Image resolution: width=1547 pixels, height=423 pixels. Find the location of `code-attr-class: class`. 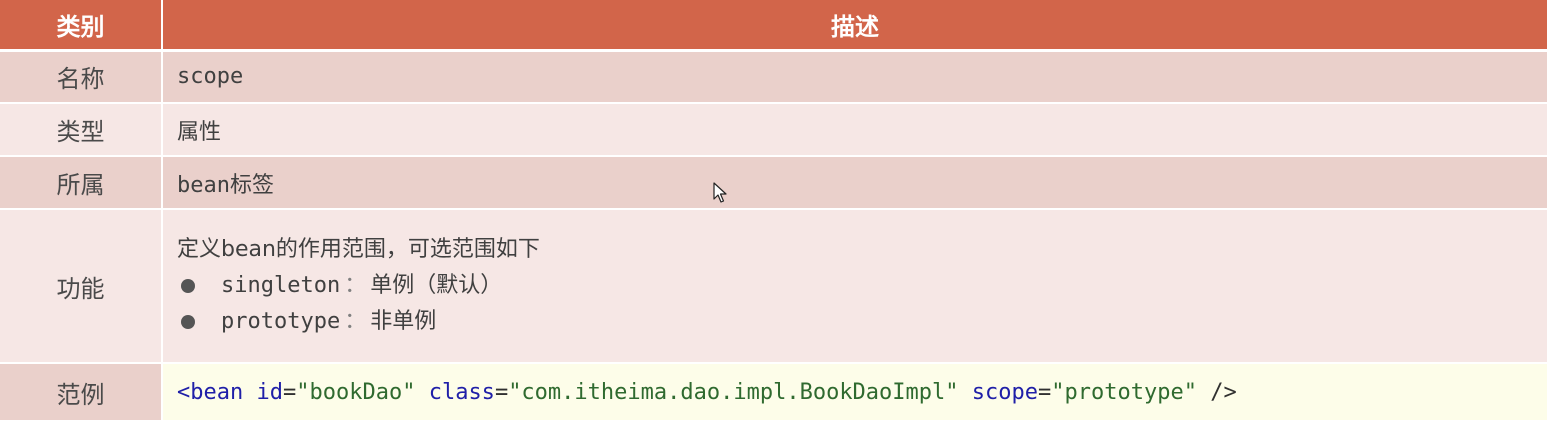

code-attr-class: class is located at coordinates (461, 392).